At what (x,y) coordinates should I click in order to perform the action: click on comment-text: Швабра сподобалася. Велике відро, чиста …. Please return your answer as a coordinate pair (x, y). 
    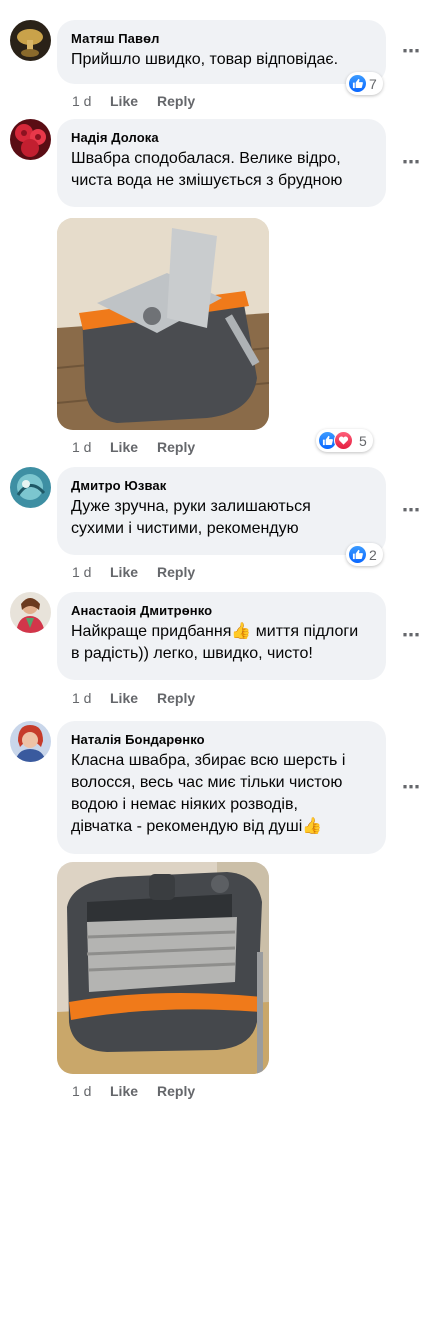
    Looking at the image, I should click on (207, 169).